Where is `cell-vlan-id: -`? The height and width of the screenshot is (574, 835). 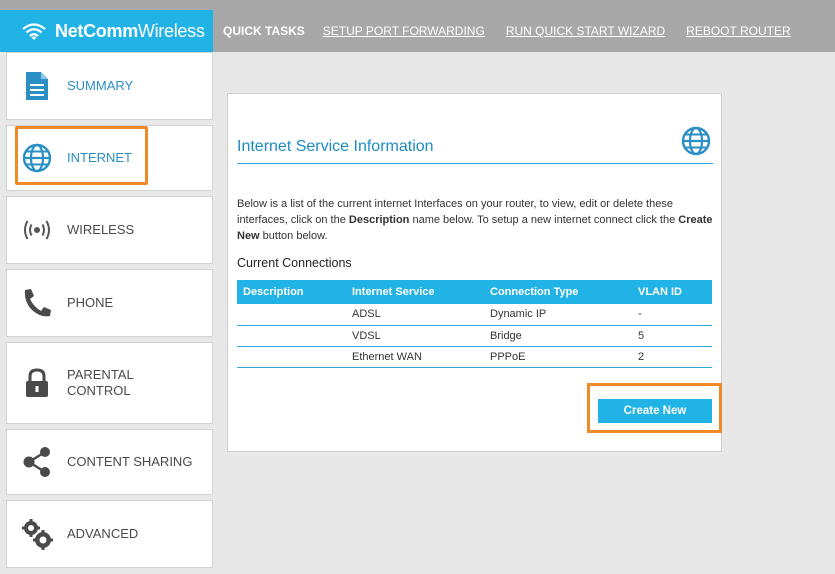 cell-vlan-id: - is located at coordinates (672, 315).